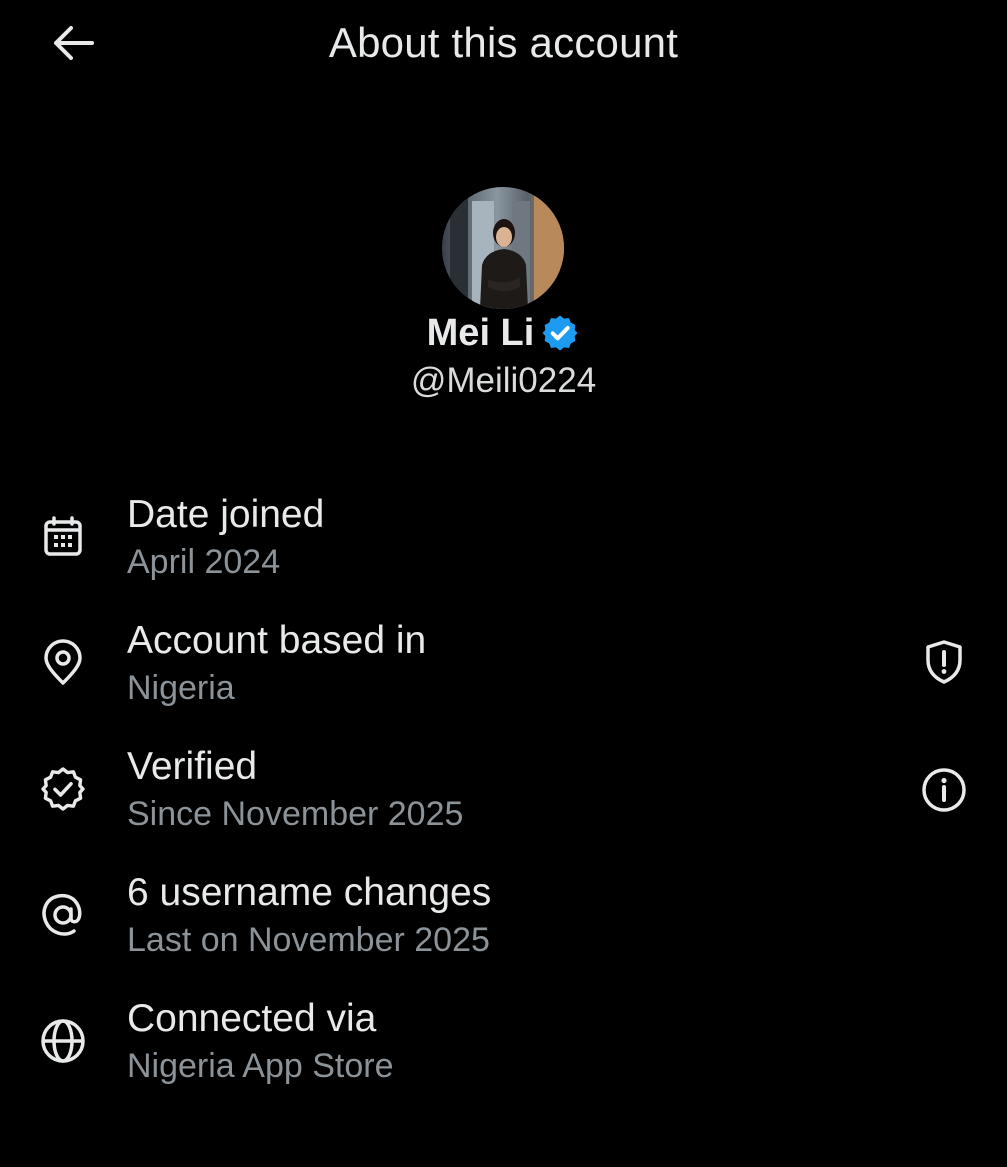  I want to click on verified-badge-icon, so click(560, 333).